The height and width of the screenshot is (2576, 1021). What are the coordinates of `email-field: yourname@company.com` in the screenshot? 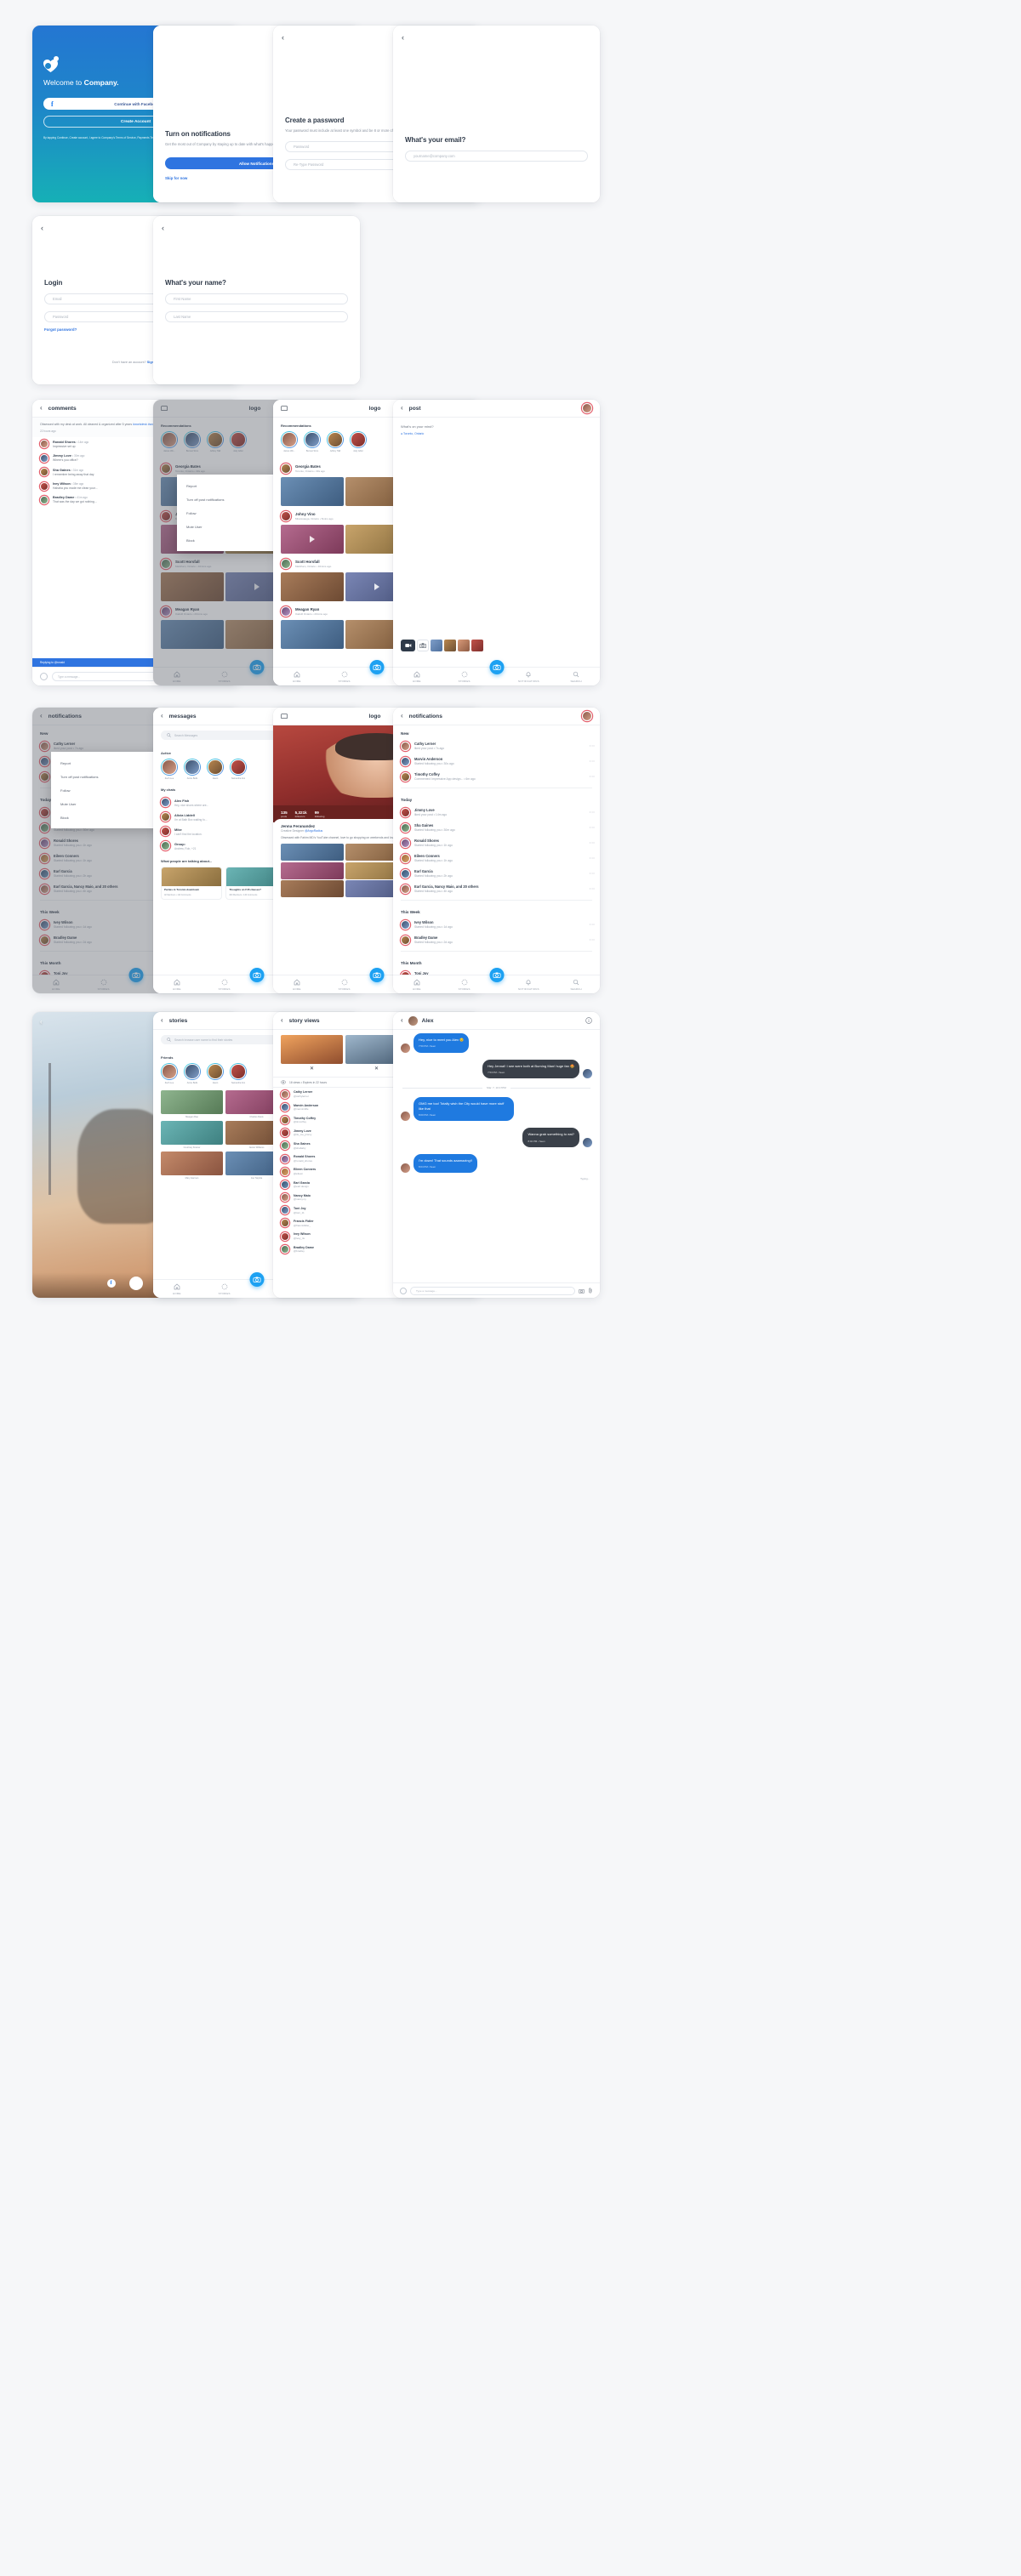 It's located at (496, 156).